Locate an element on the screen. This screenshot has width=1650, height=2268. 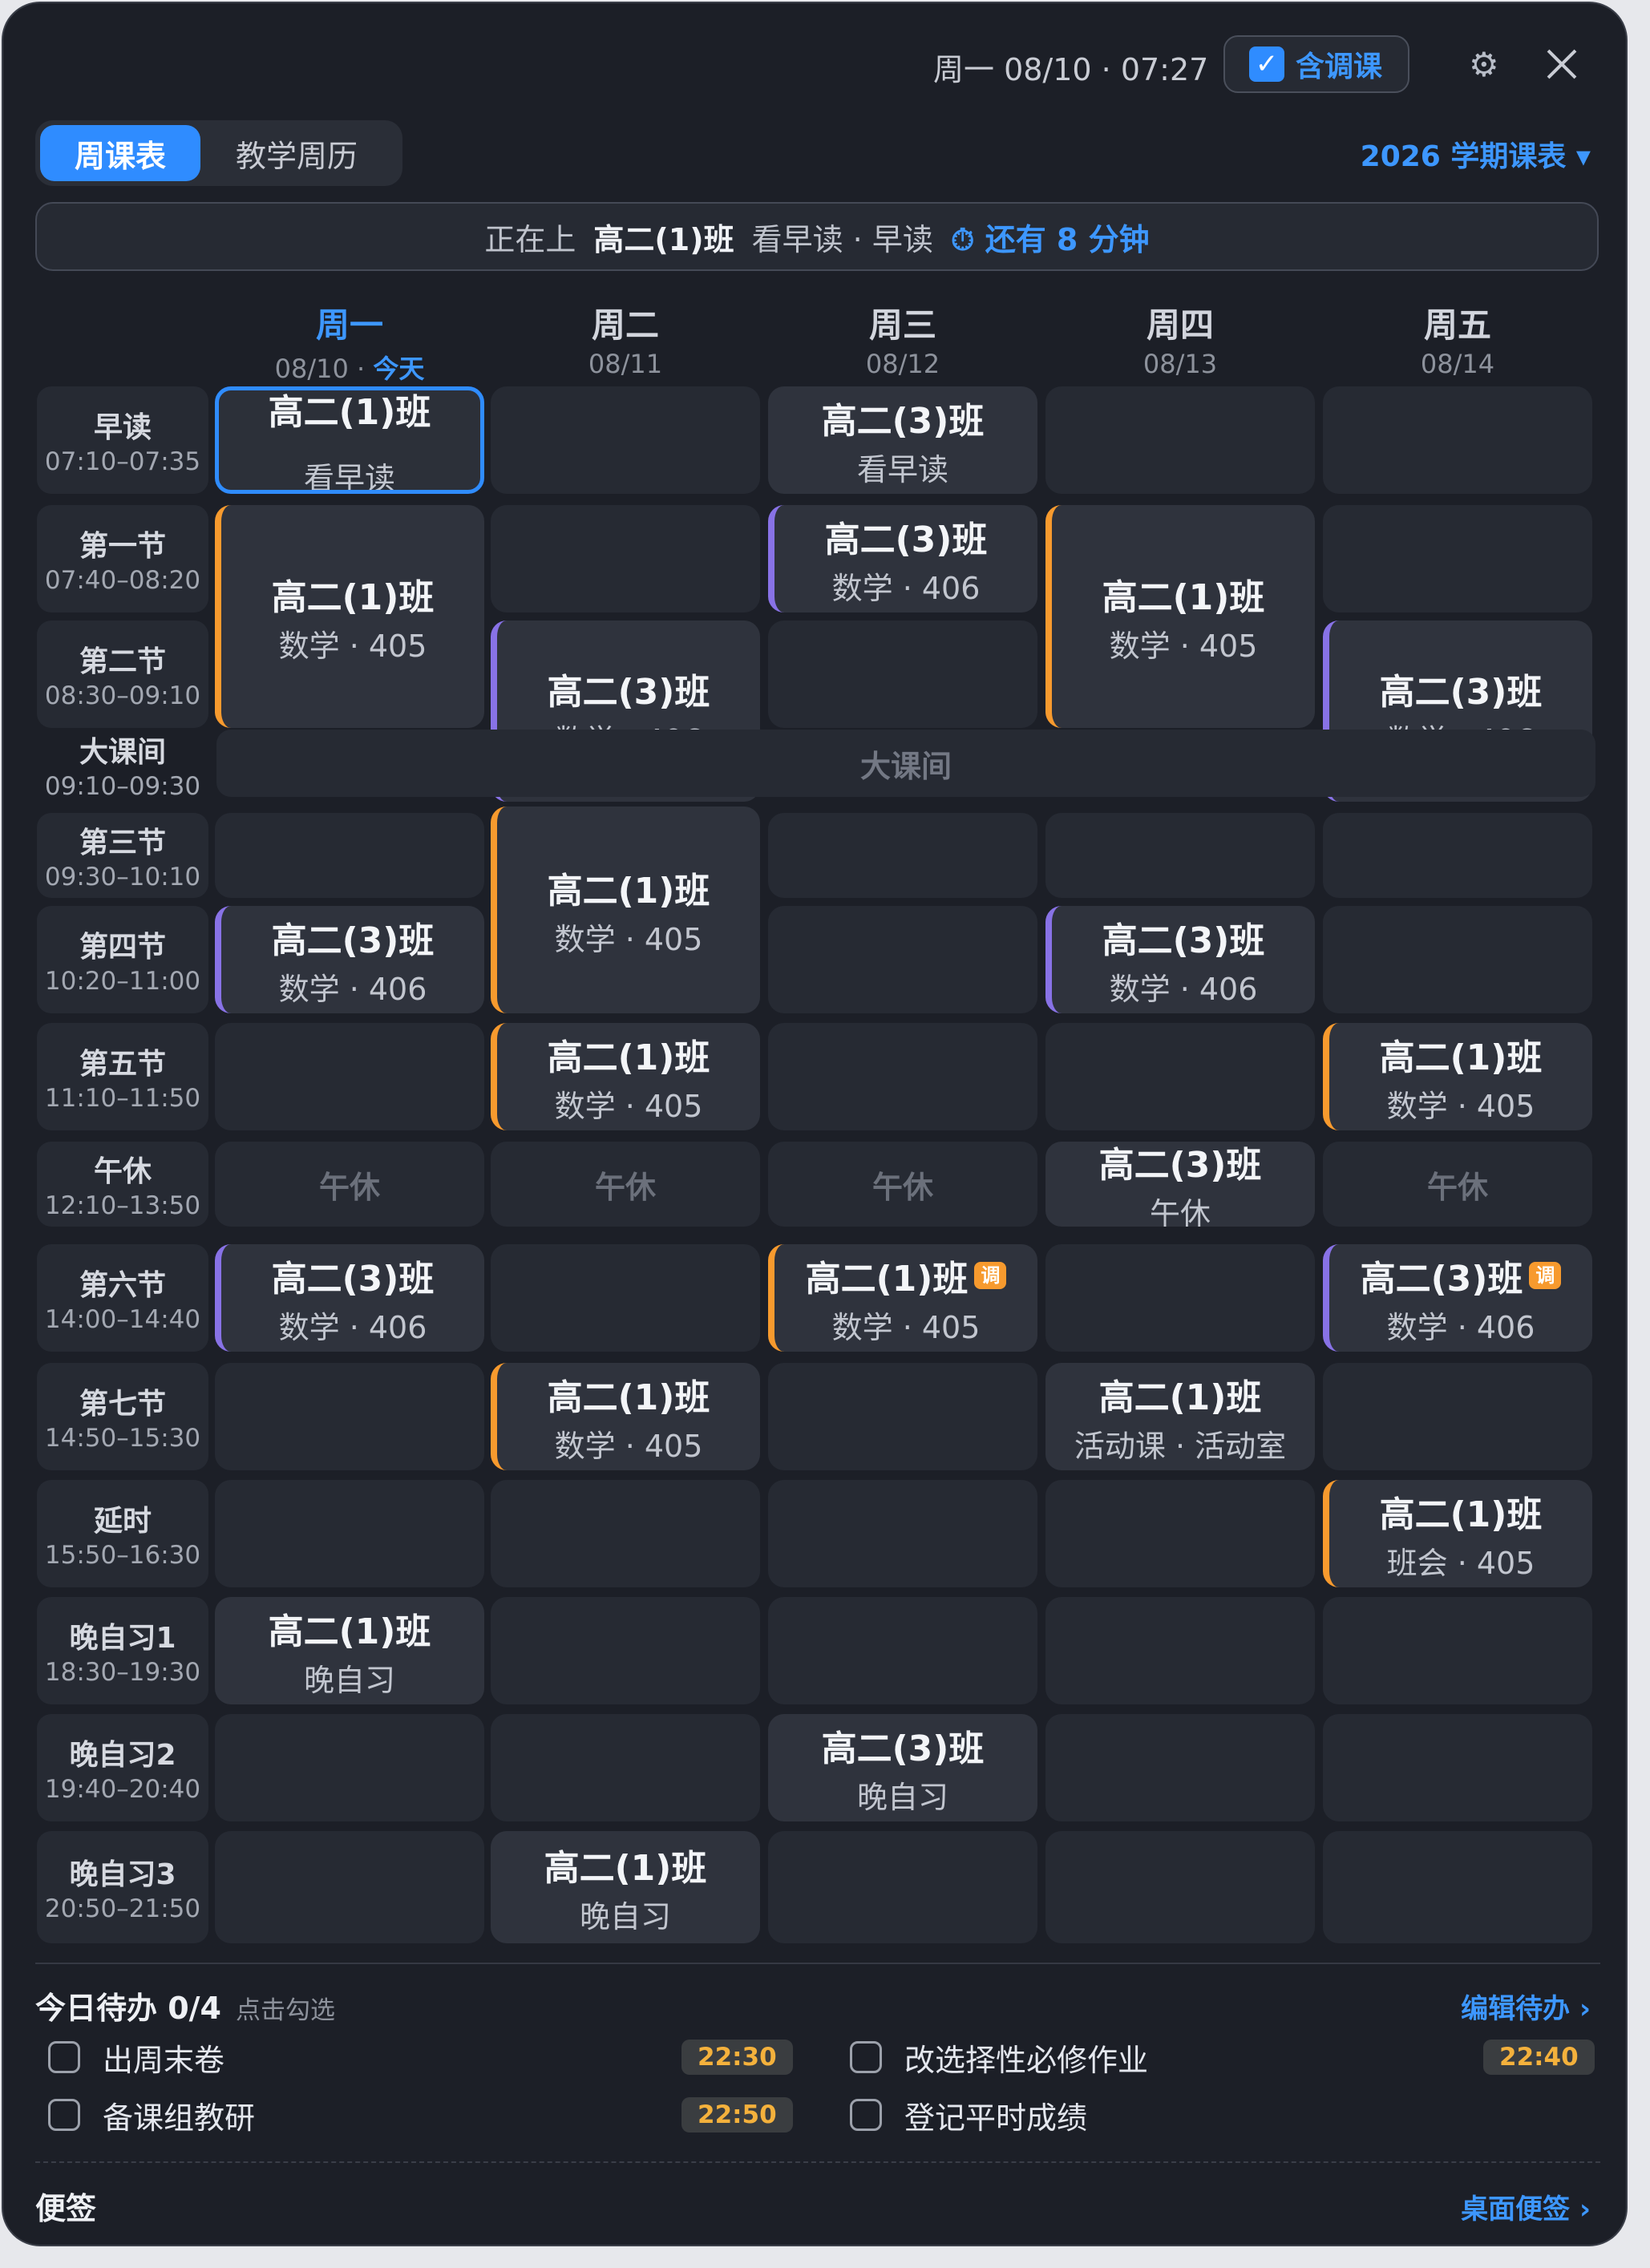
todo-time-badge: 22:30 is located at coordinates (737, 2057).